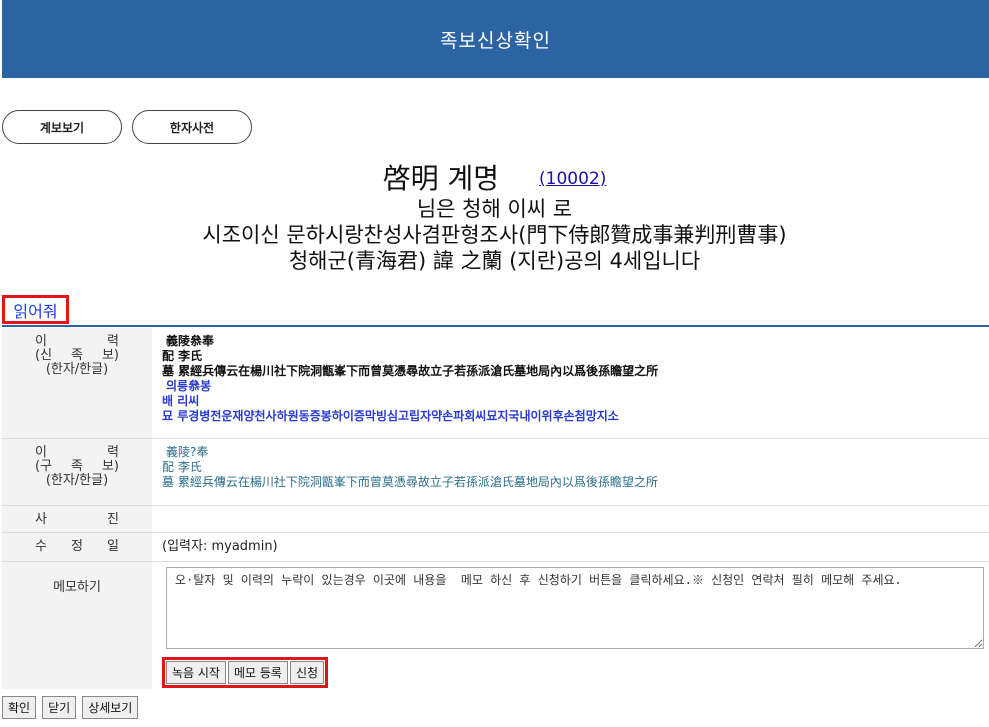  I want to click on label-char: 진, so click(113, 519).